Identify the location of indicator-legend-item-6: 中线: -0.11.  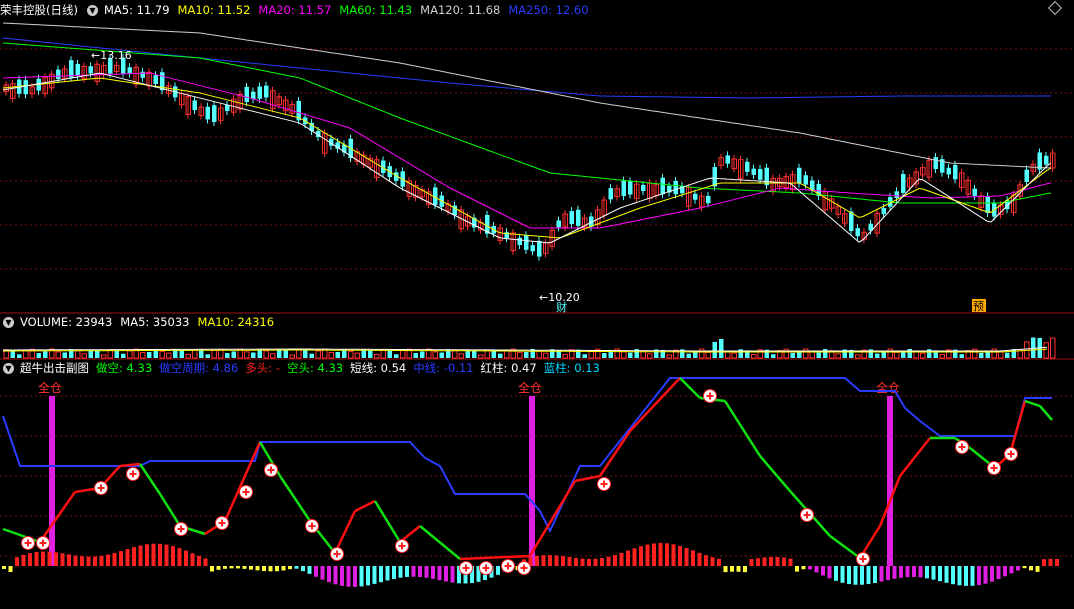
(443, 368).